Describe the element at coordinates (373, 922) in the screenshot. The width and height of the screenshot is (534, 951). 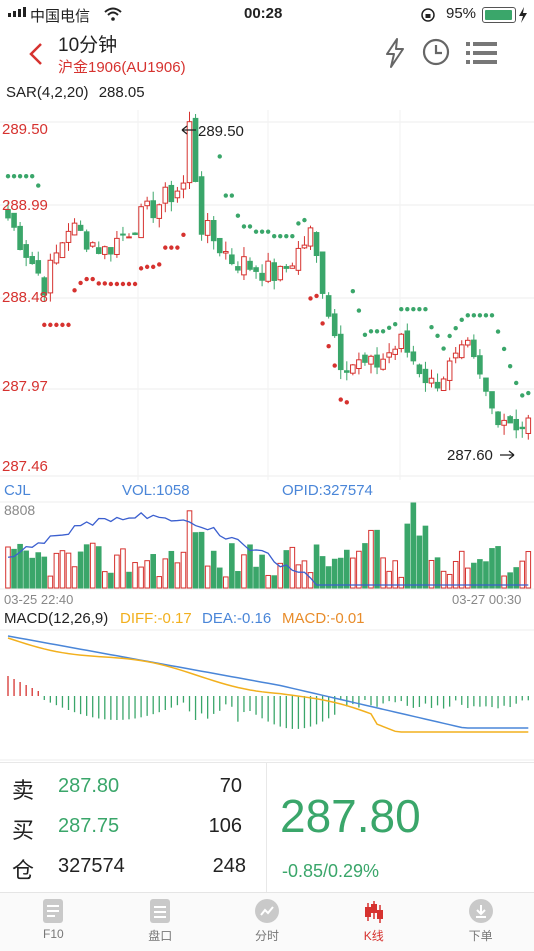
I see `tab-kline: K线` at that location.